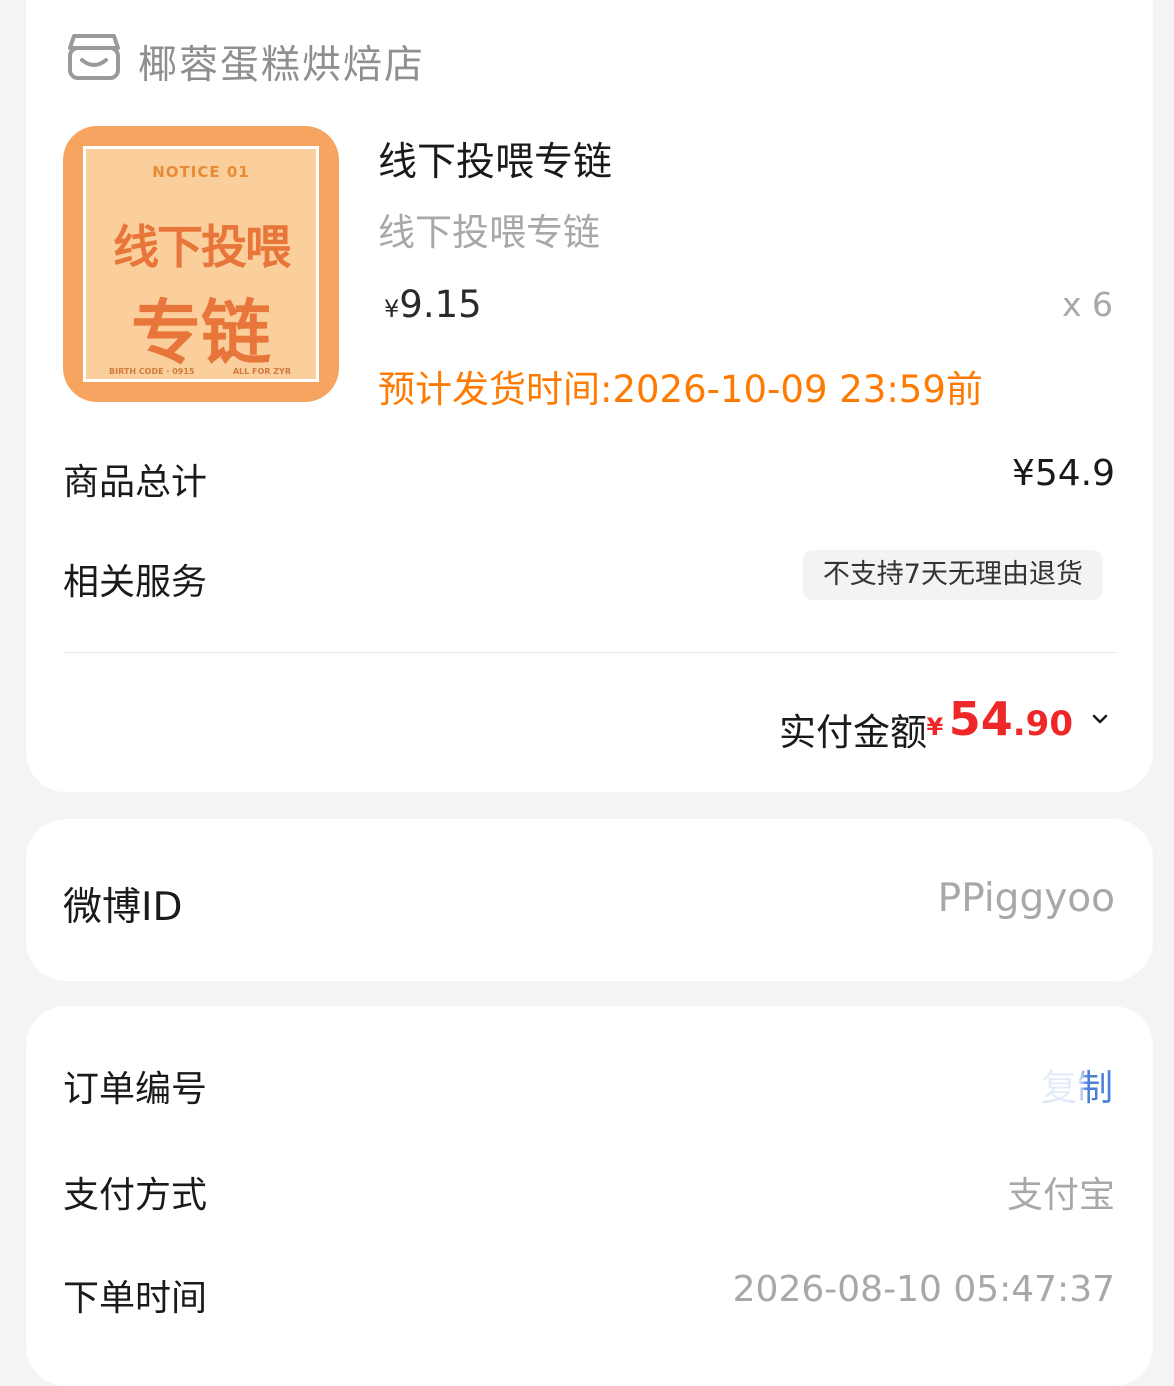  I want to click on copy-button-redaction, so click(1058, 1086).